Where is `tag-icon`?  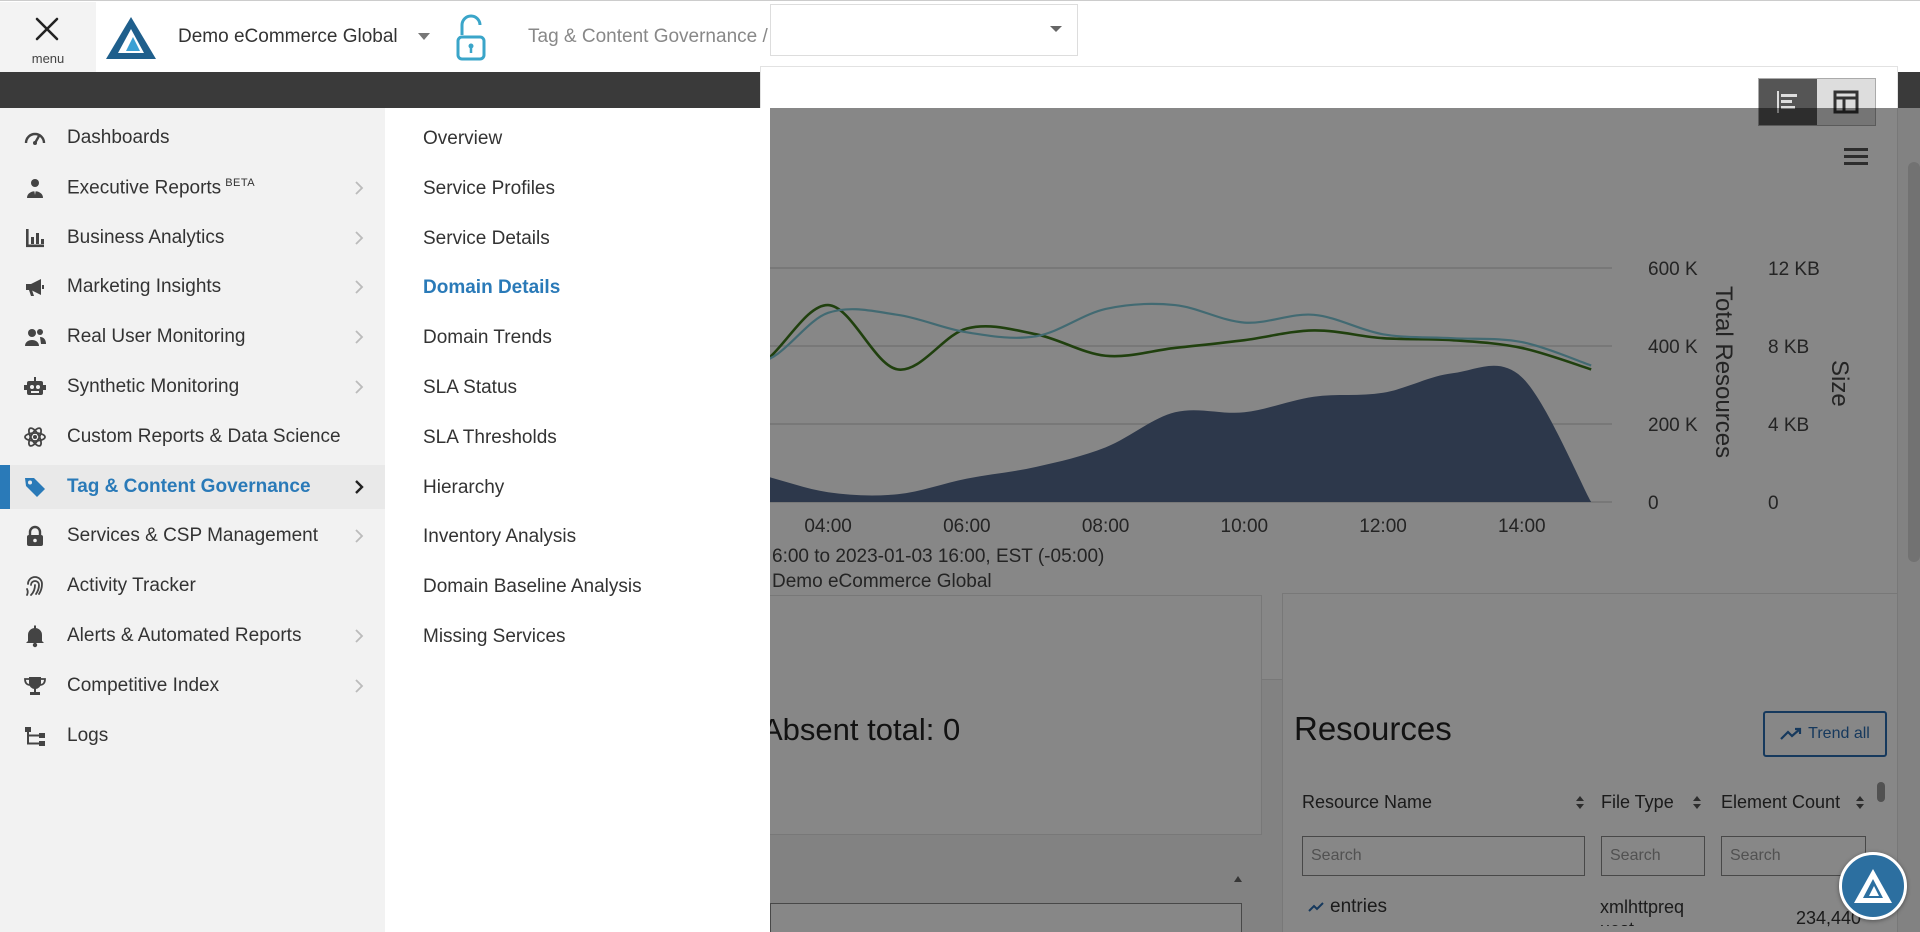
tag-icon is located at coordinates (35, 487).